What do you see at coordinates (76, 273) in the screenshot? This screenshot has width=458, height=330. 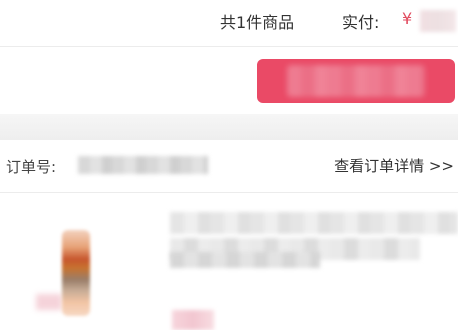 I see `product-image-redacted` at bounding box center [76, 273].